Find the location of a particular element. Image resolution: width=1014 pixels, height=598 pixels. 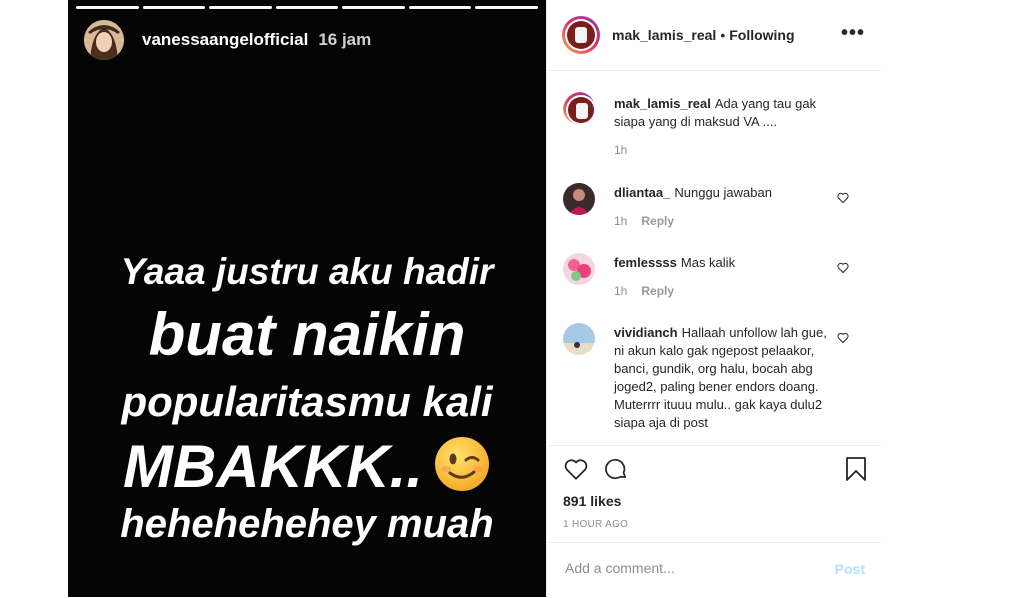

add-comment-bar: Post is located at coordinates (714, 570).